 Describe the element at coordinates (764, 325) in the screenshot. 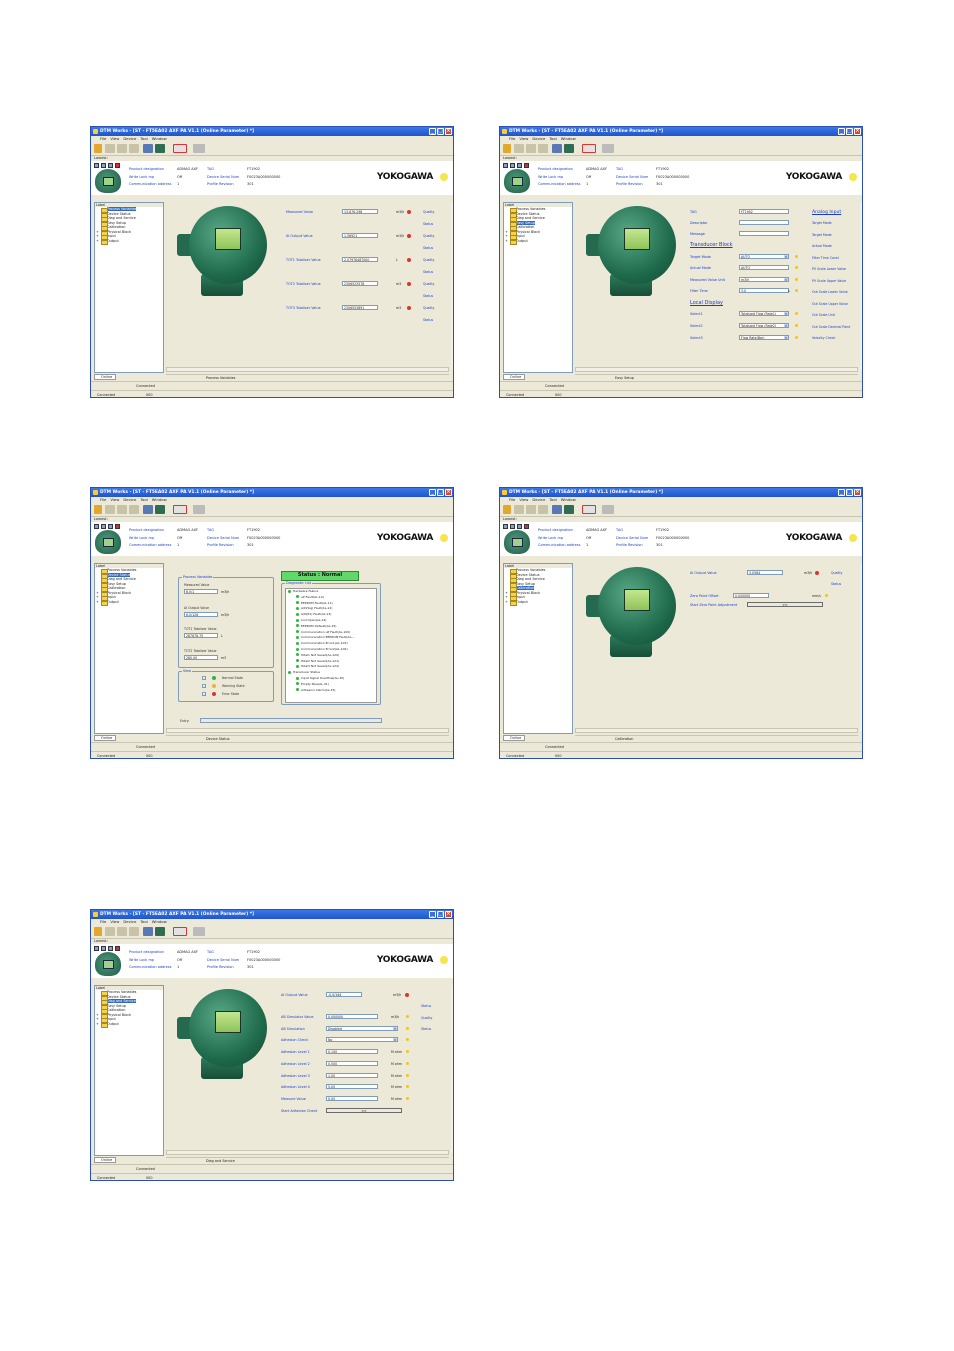

I see `select-dropdown: Totalized Flow (Rate2)` at that location.